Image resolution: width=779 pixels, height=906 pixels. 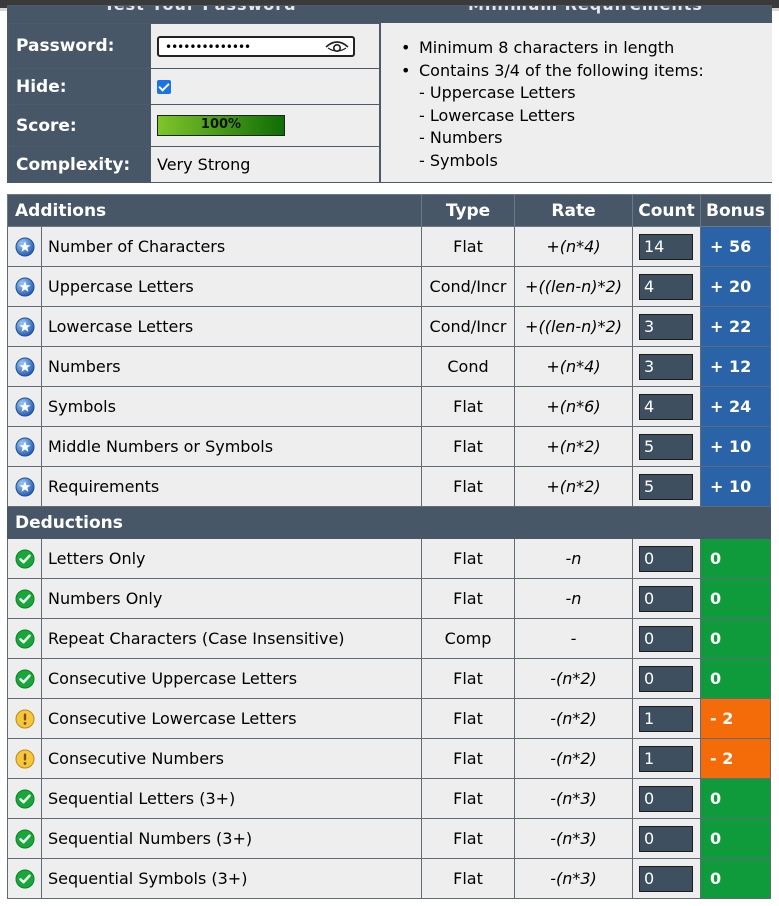 I want to click on row-bonus: + 20, so click(x=735, y=286).